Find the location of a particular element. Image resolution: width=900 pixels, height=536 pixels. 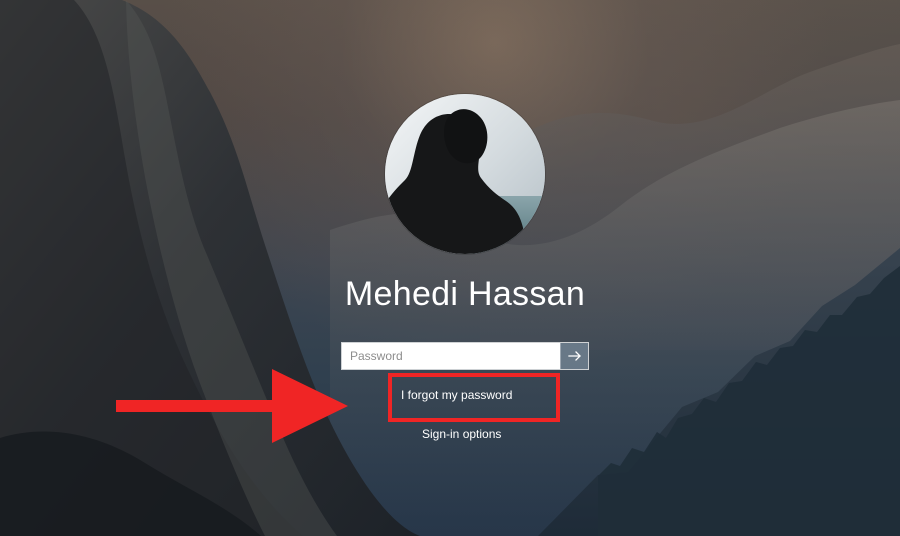

user-silhouette-icon is located at coordinates (465, 174).